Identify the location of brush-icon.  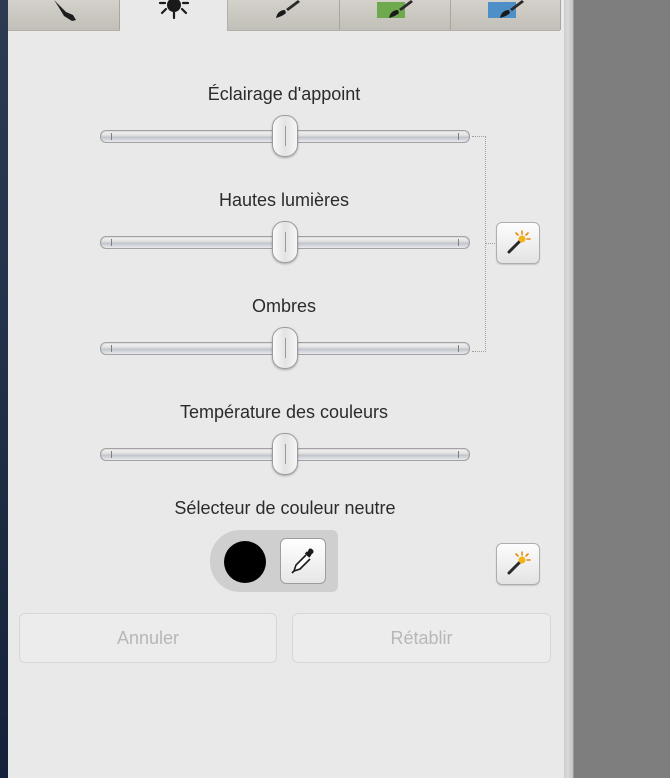
(287, 9).